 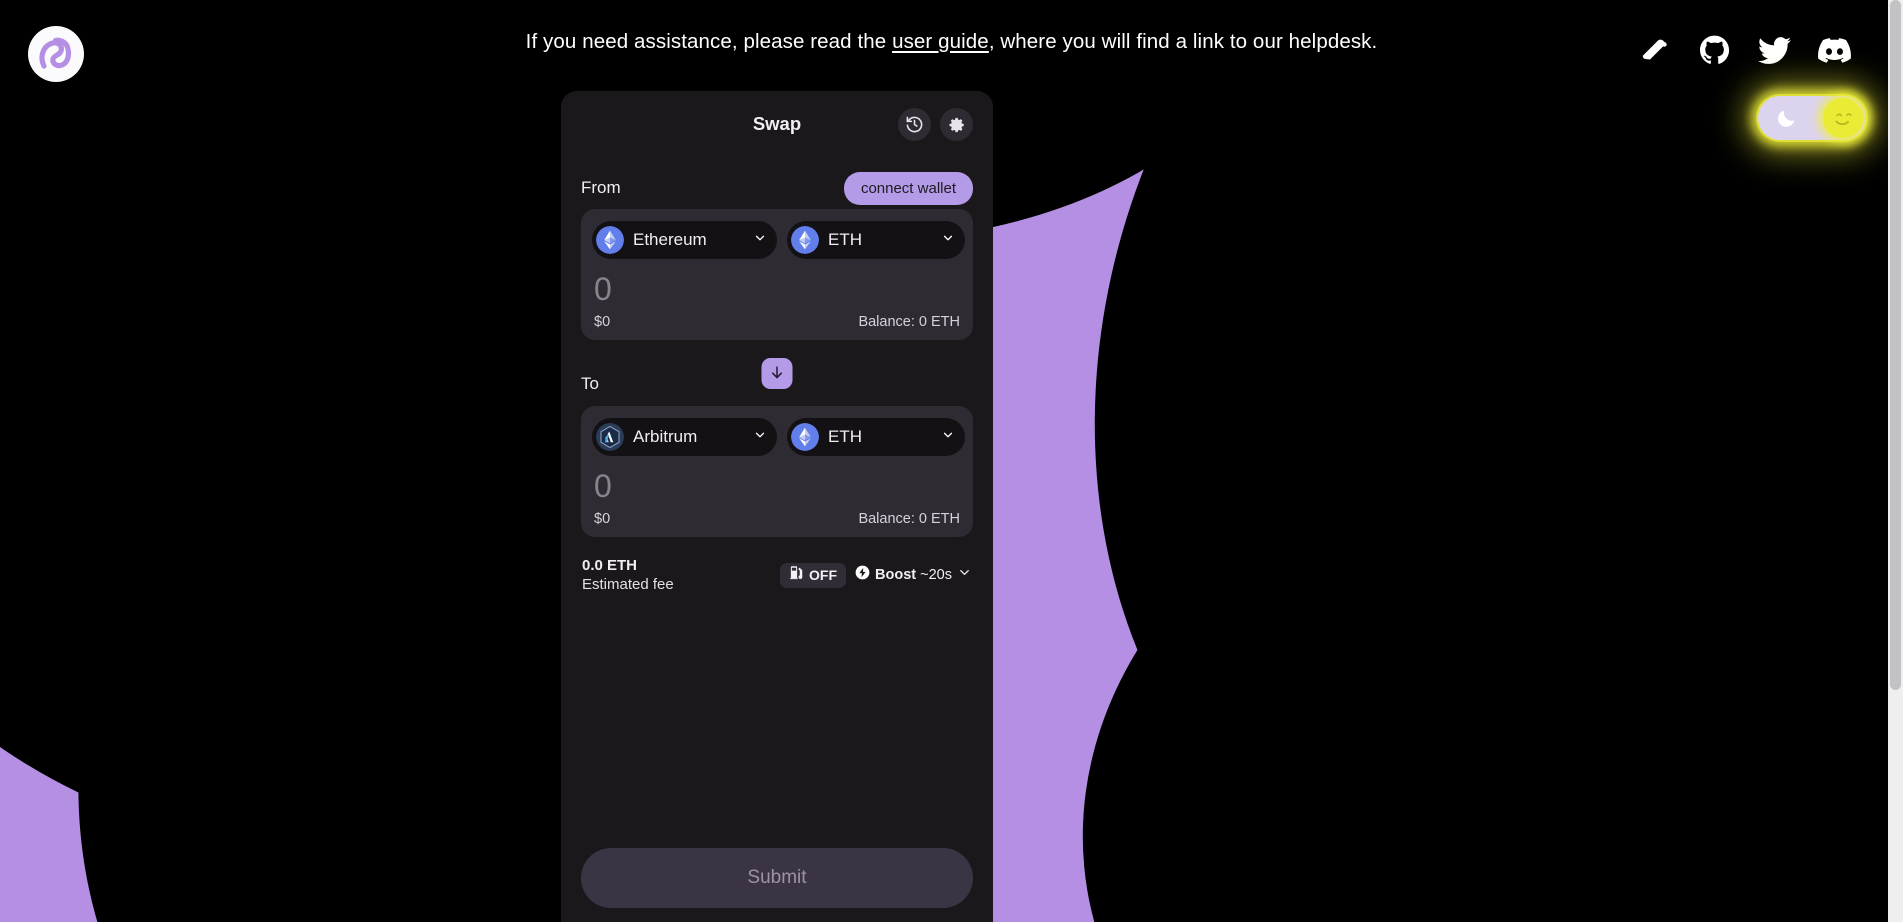 What do you see at coordinates (610, 565) in the screenshot?
I see `fee-amount: 0.0 ETH` at bounding box center [610, 565].